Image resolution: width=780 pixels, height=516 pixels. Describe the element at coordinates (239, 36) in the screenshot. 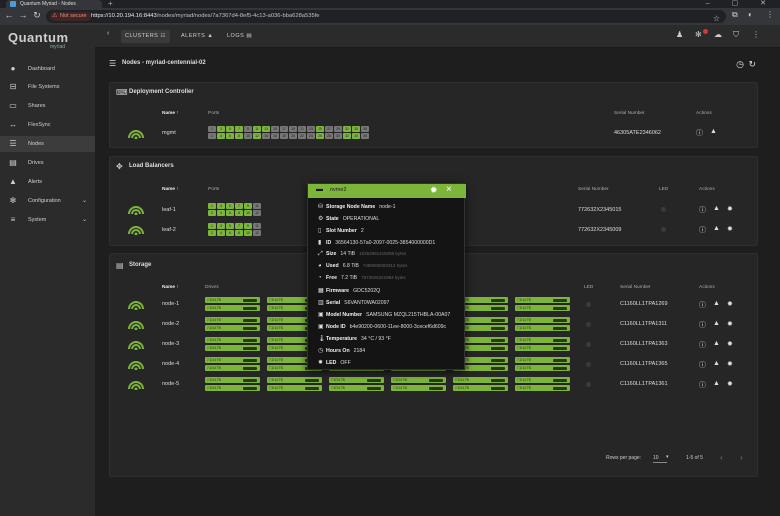

I see `tab-logs: LOGS ▤` at that location.